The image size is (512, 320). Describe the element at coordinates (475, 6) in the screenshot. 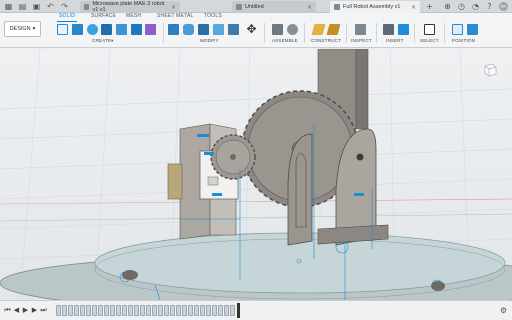

I see `notifications-icon: ◔` at that location.